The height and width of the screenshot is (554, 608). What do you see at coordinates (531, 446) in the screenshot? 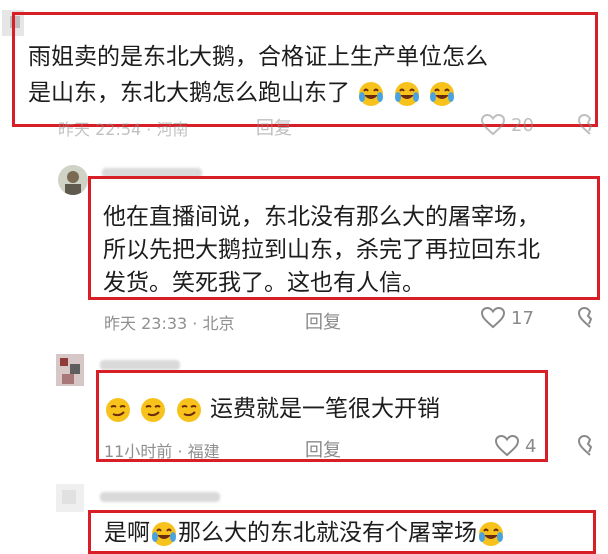
I see `like-count: 4` at bounding box center [531, 446].